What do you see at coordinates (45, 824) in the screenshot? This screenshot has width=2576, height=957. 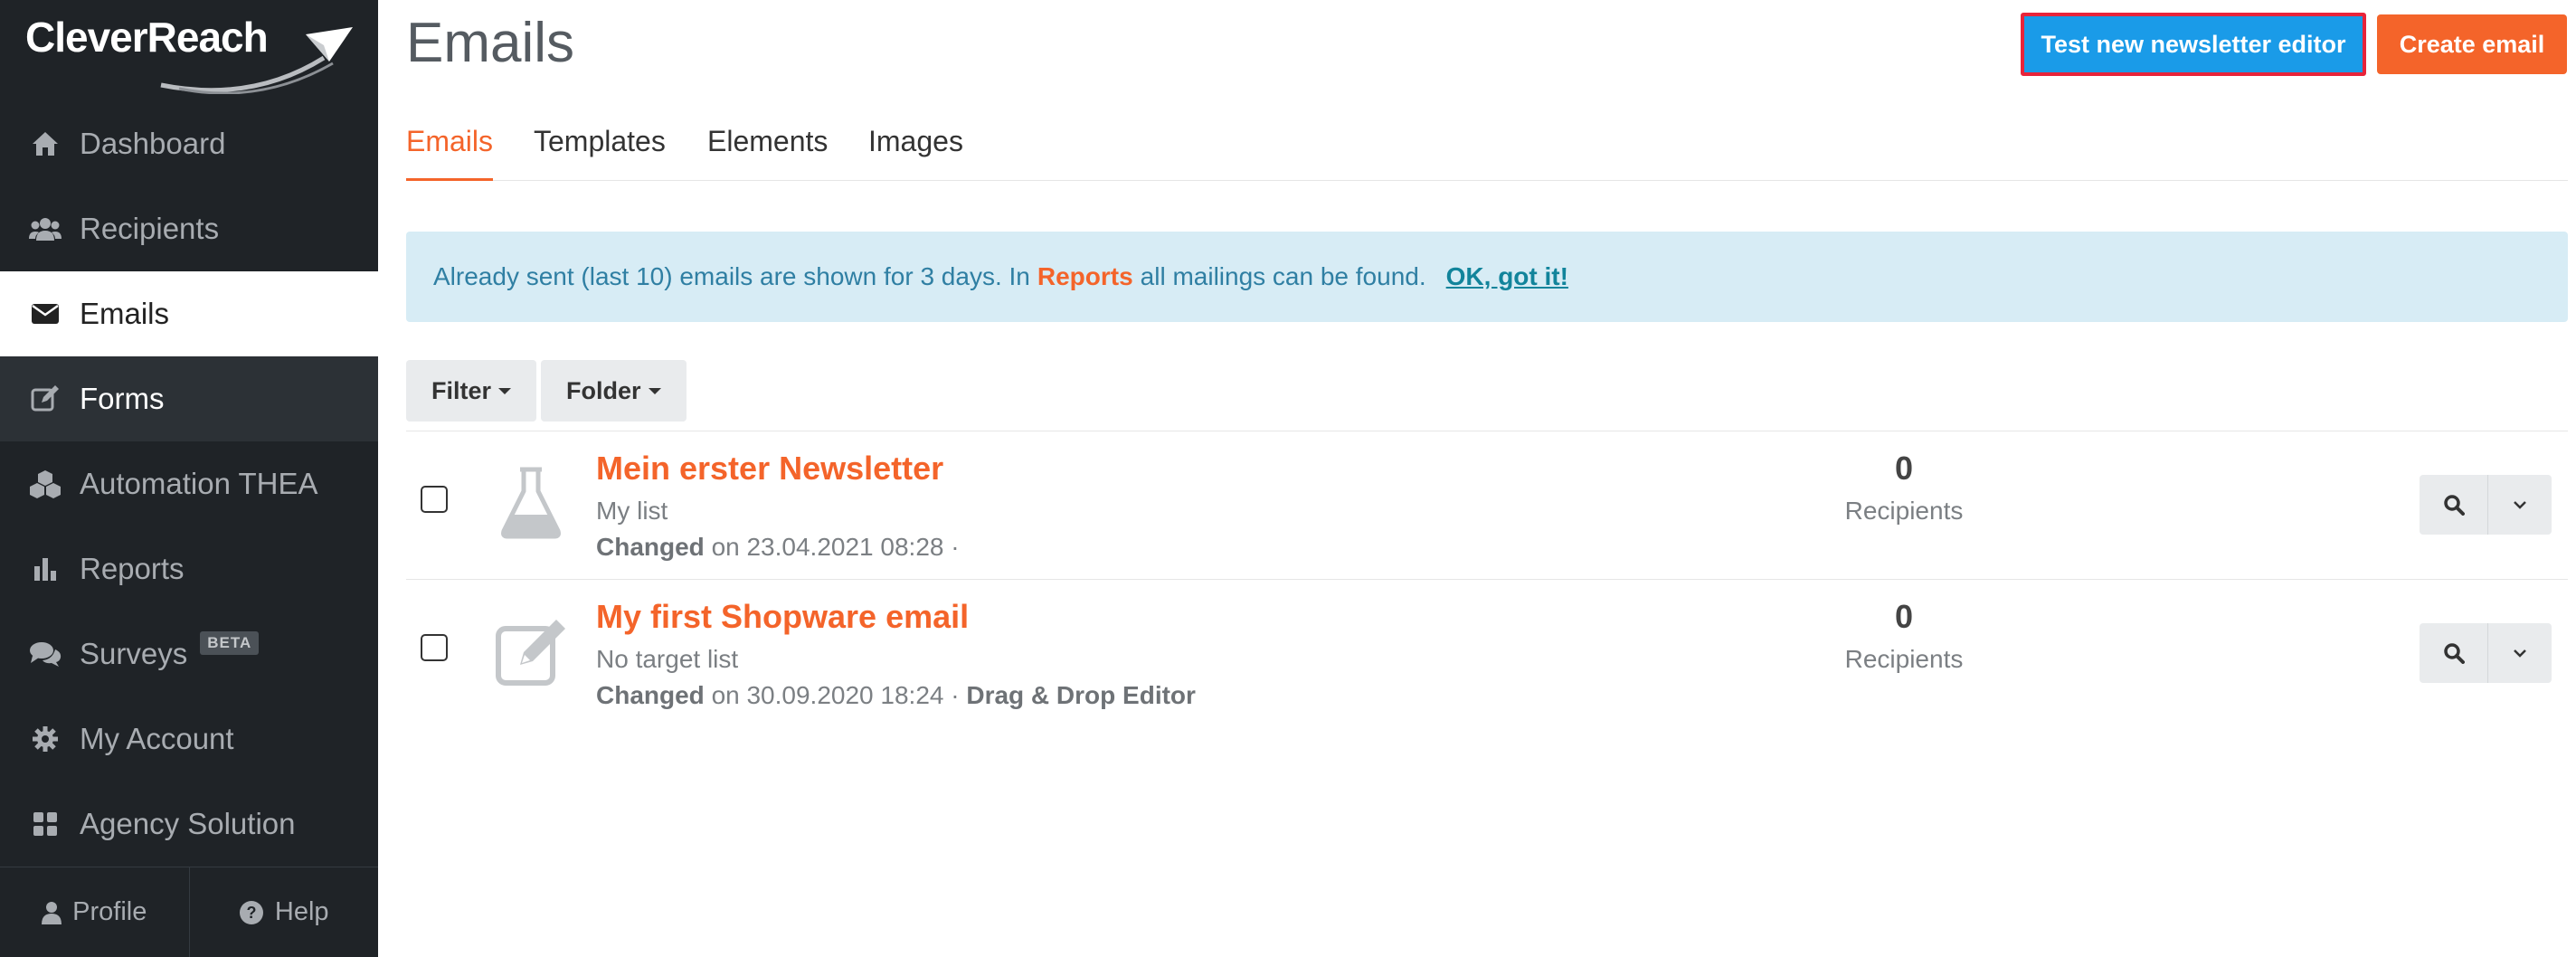 I see `grid-icon` at bounding box center [45, 824].